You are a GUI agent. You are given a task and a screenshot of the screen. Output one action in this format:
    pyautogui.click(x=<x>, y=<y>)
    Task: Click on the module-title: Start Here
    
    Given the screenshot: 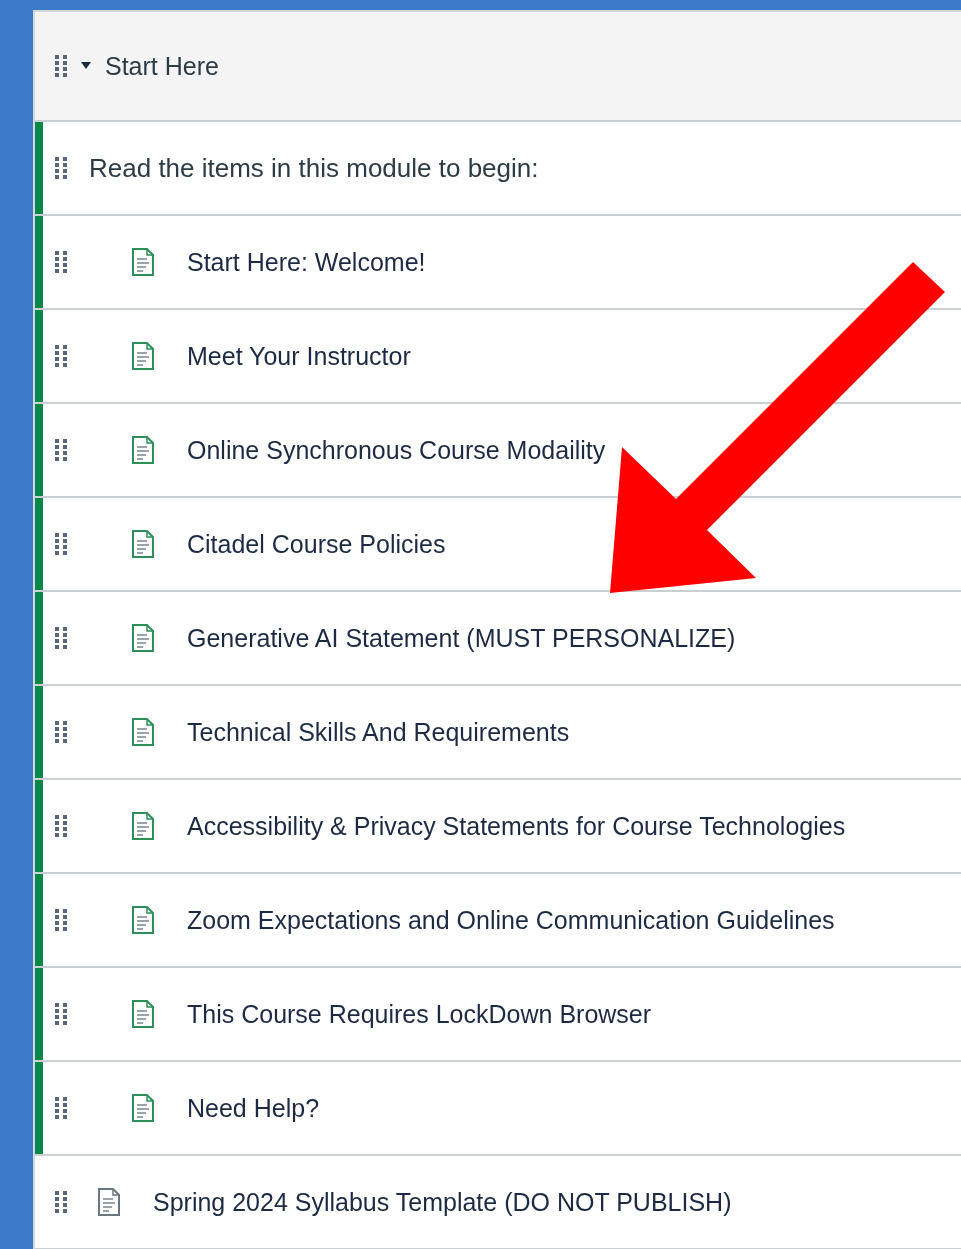 What is the action you would take?
    pyautogui.click(x=162, y=66)
    